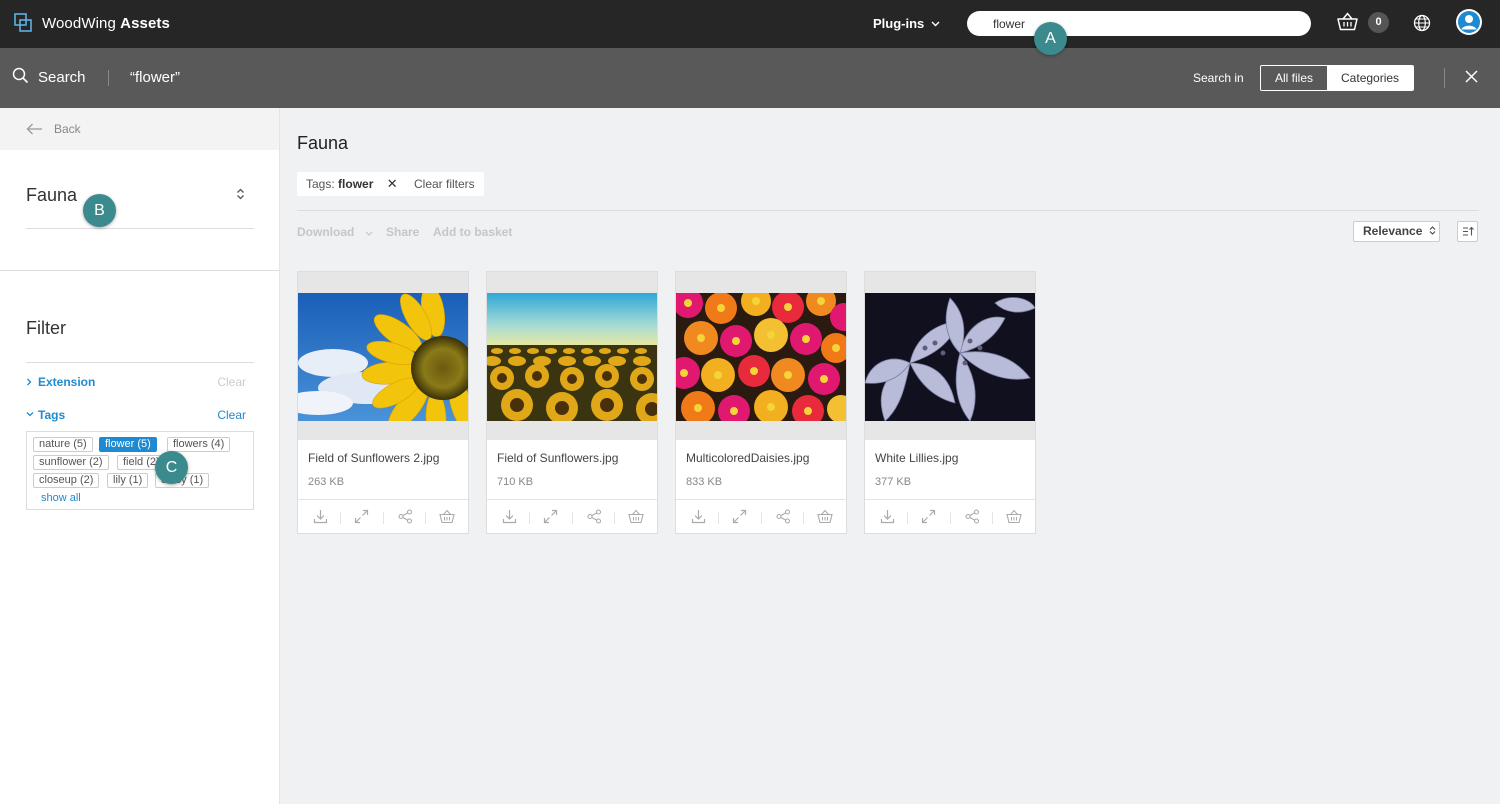 The width and height of the screenshot is (1500, 804). Describe the element at coordinates (71, 462) in the screenshot. I see `tag-sunflower: sunflower (2)` at that location.